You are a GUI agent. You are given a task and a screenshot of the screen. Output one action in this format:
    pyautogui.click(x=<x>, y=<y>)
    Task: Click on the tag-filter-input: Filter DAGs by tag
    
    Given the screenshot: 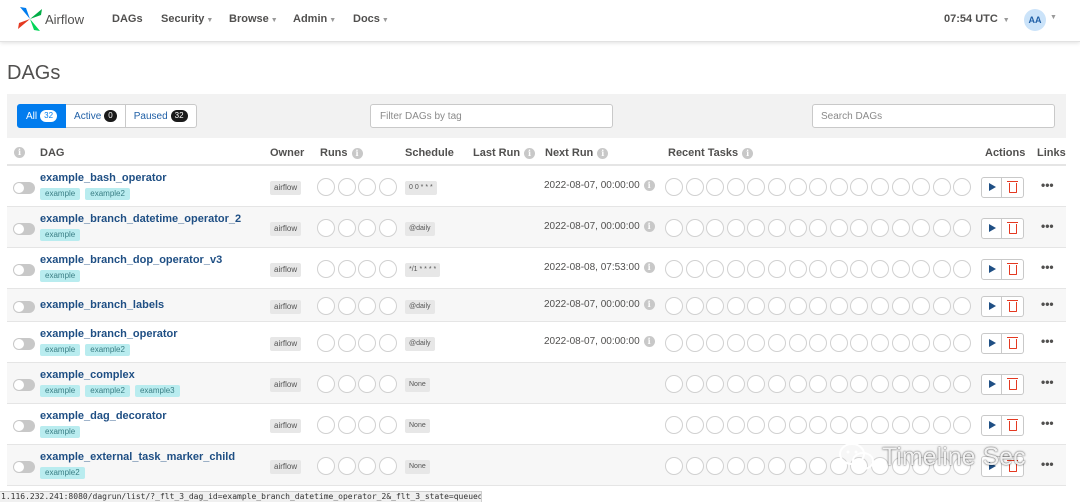 What is the action you would take?
    pyautogui.click(x=491, y=116)
    